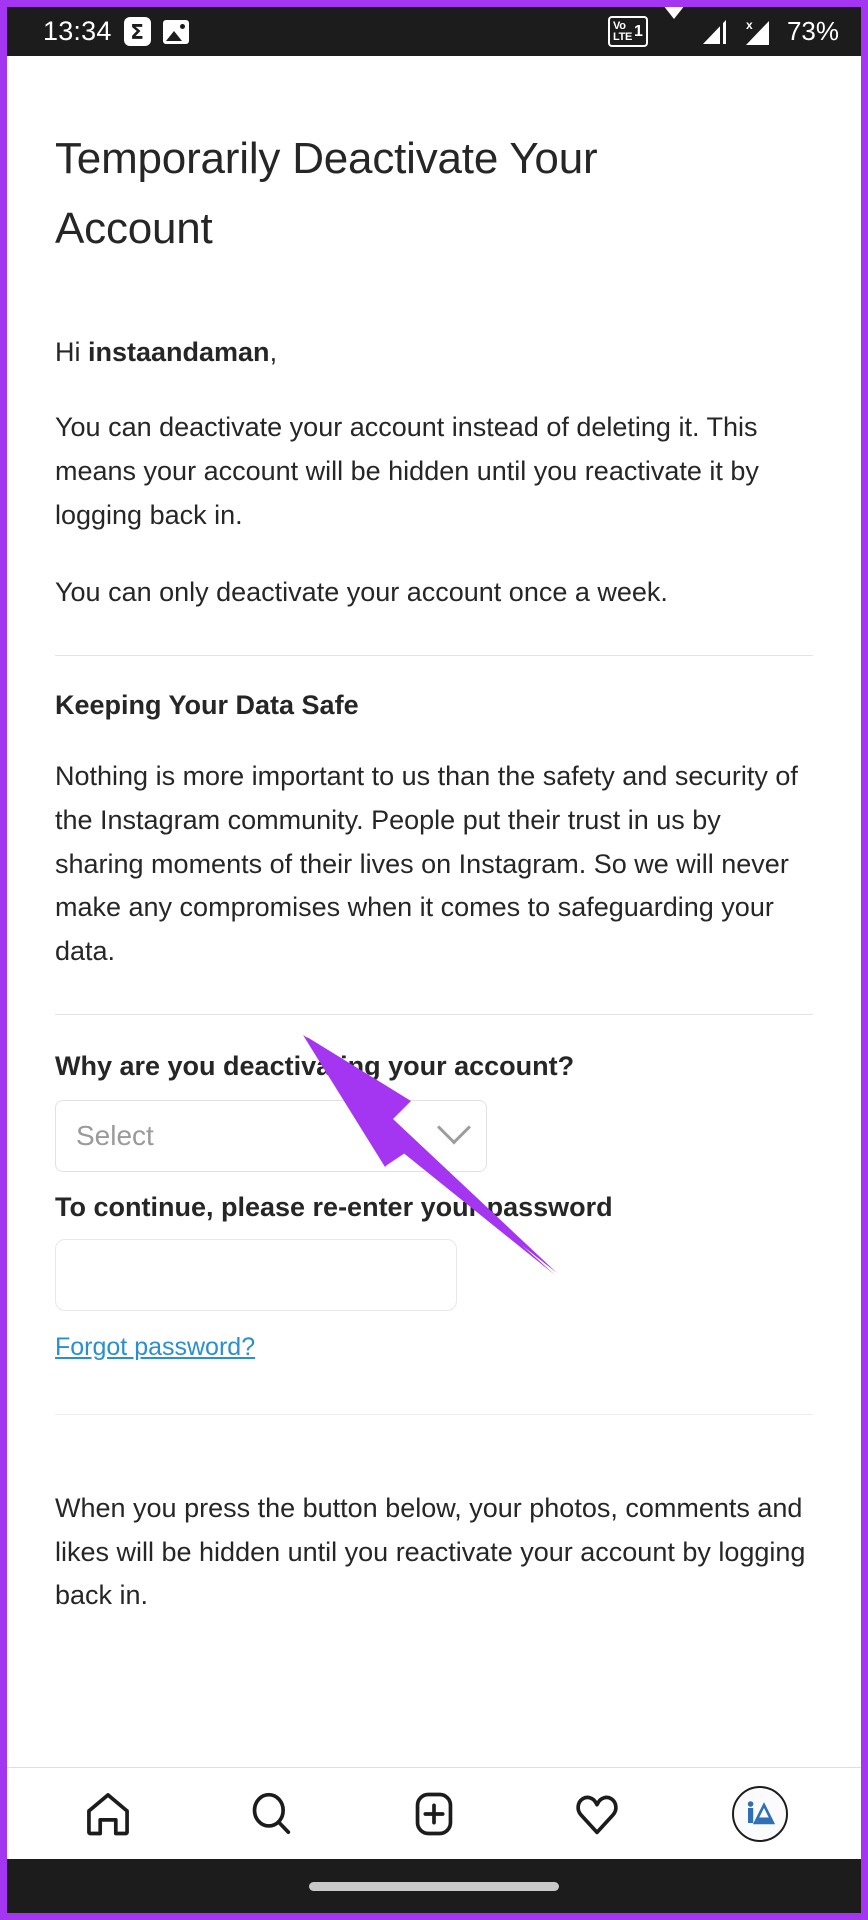  What do you see at coordinates (673, 26) in the screenshot?
I see `wifi-icon` at bounding box center [673, 26].